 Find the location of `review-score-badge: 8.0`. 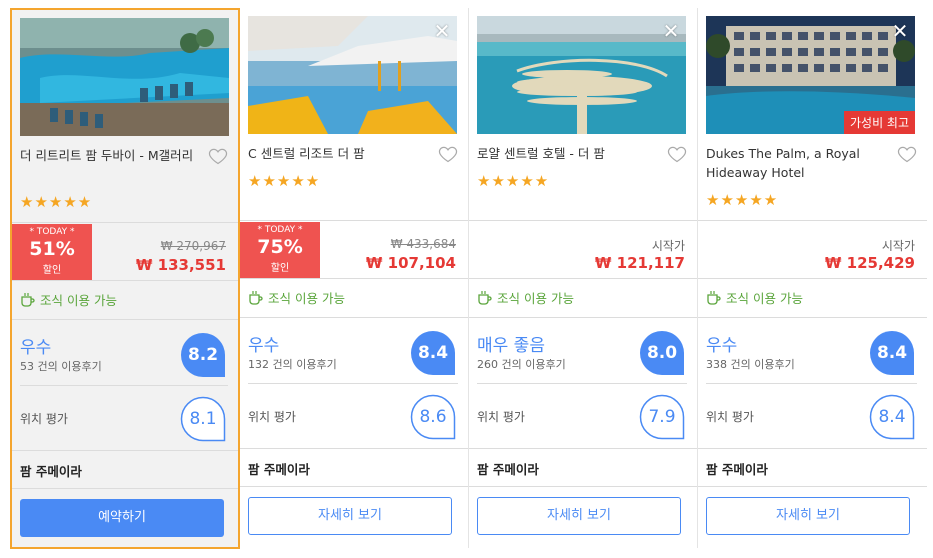

review-score-badge: 8.0 is located at coordinates (662, 353).